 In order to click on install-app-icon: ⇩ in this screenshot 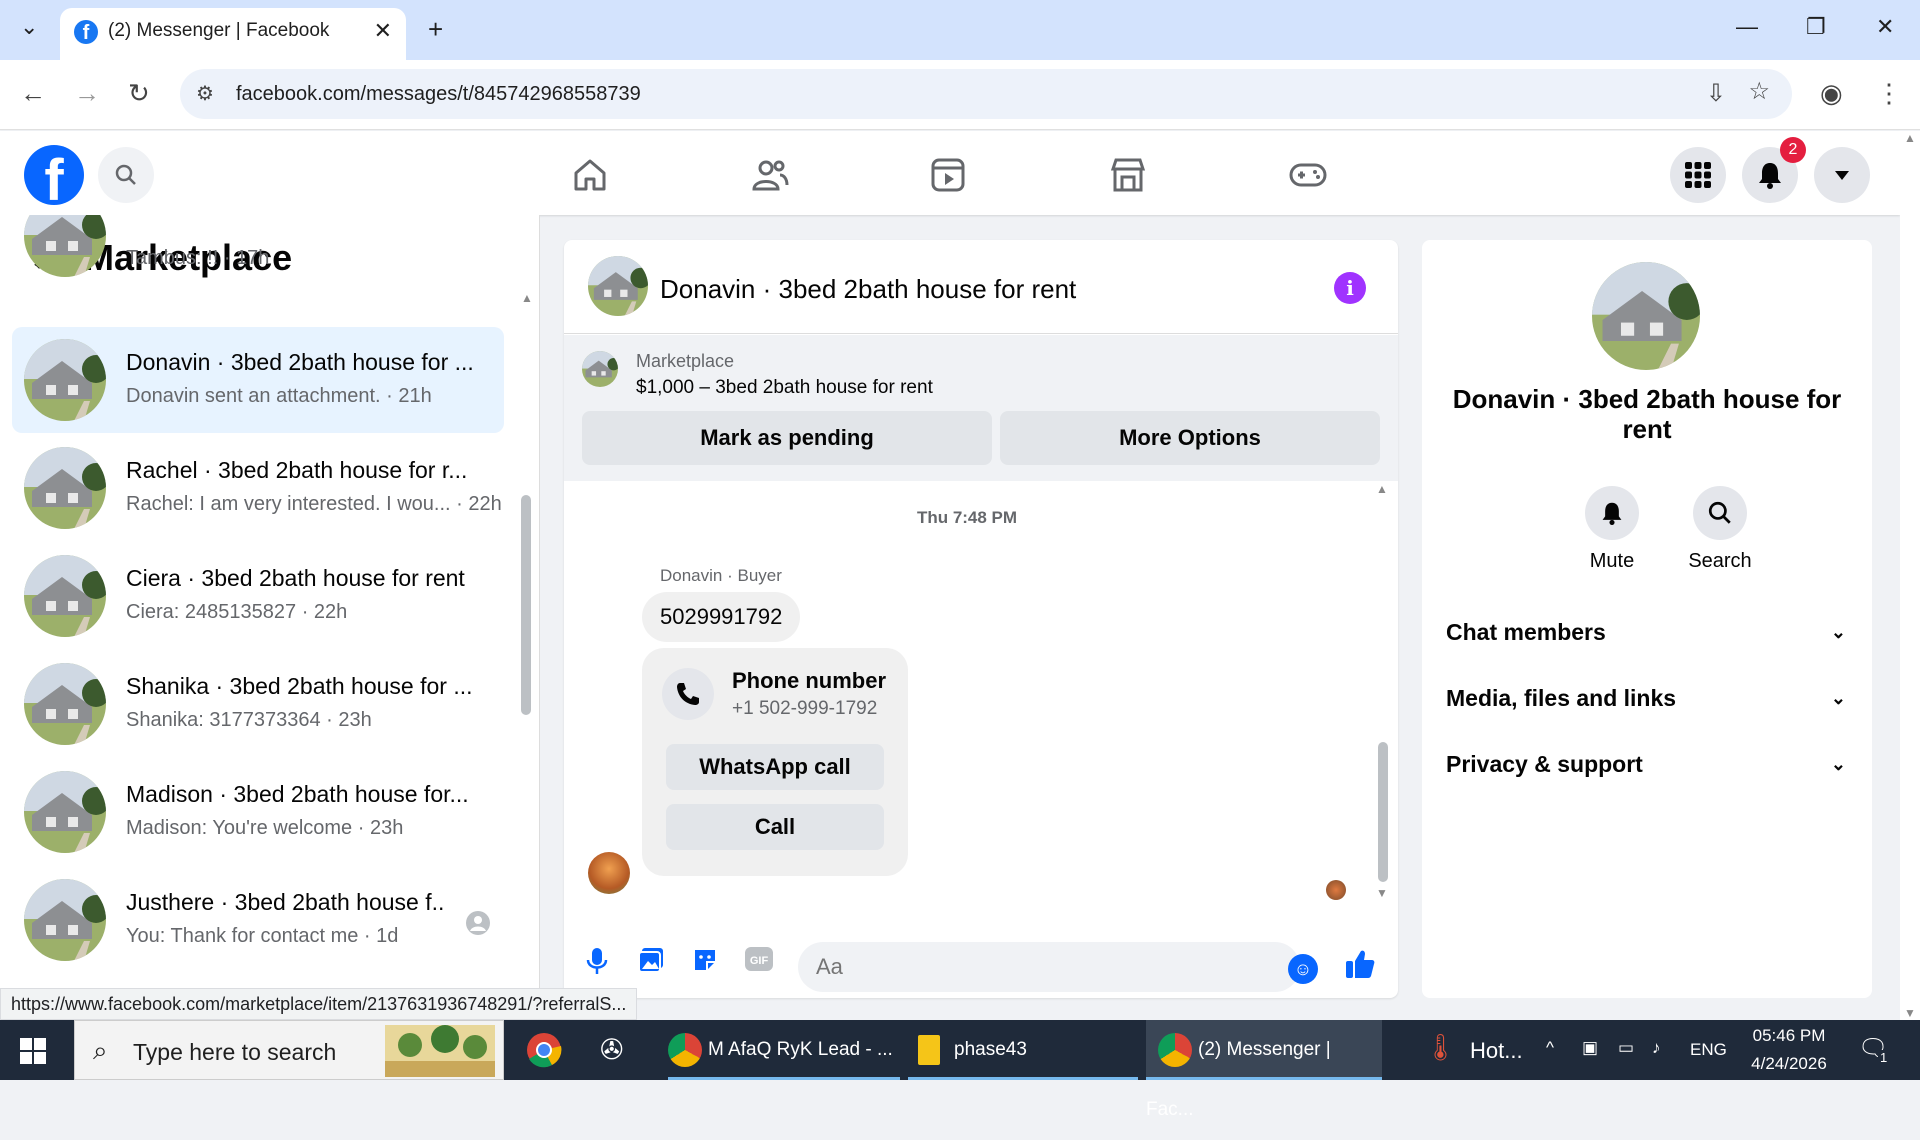, I will do `click(1716, 93)`.